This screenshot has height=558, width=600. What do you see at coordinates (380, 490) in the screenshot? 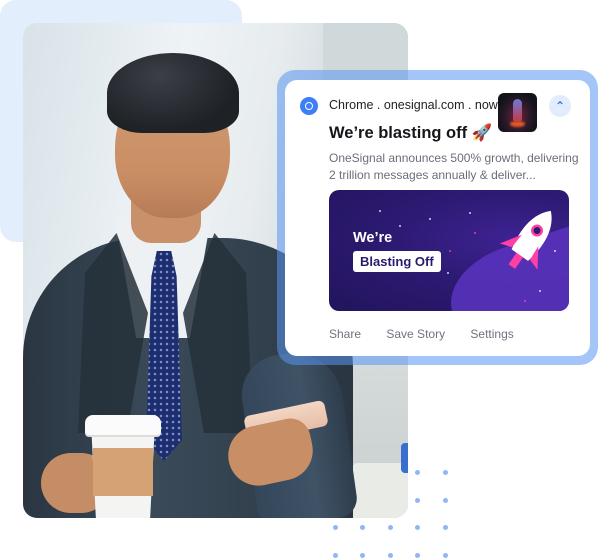
I see `photo-background-desk` at bounding box center [380, 490].